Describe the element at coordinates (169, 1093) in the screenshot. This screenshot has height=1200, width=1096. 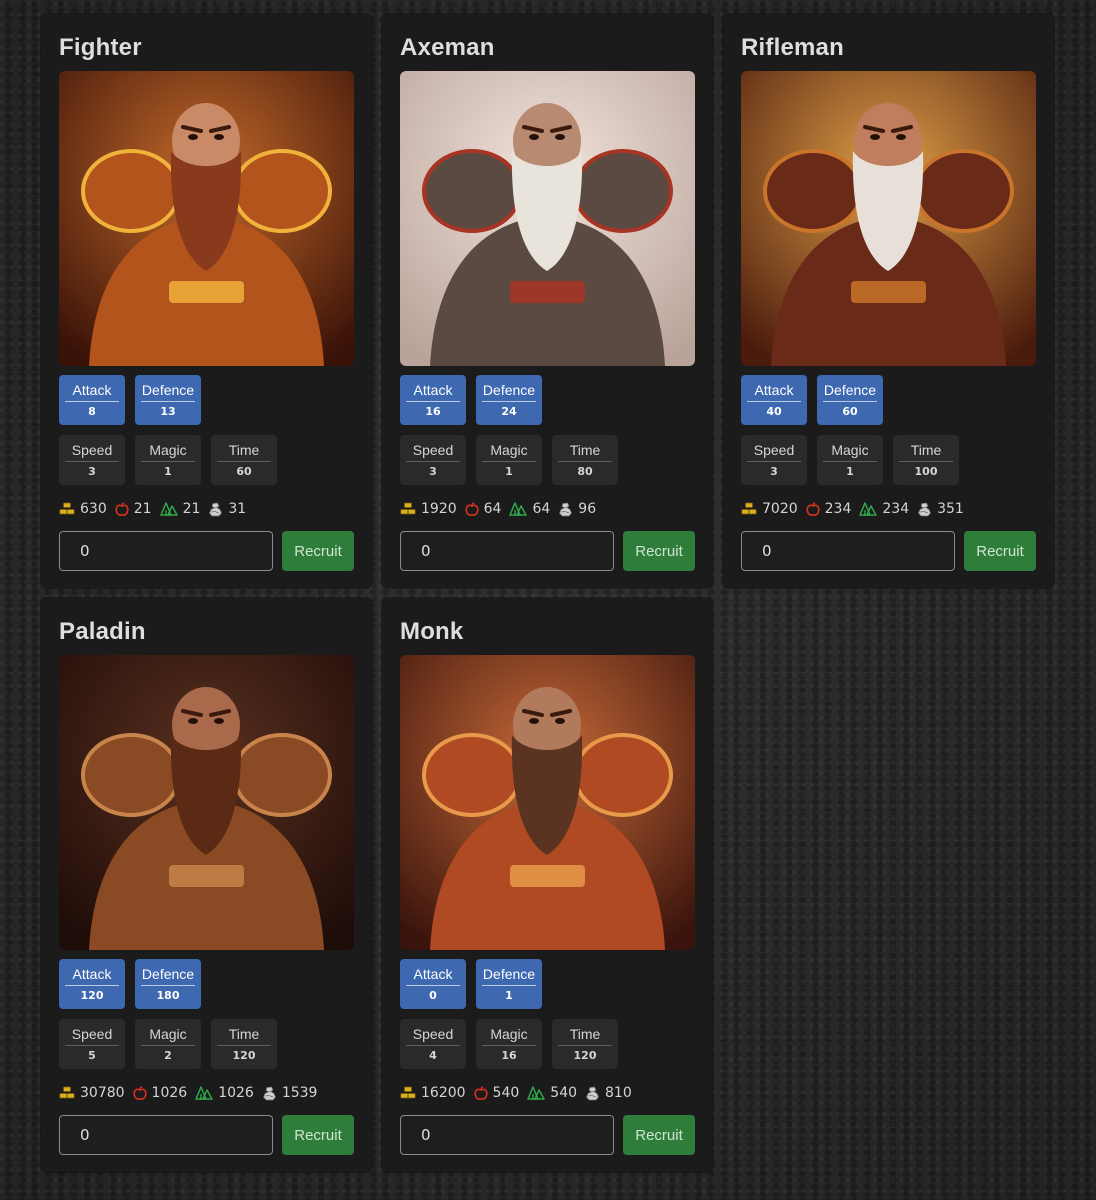
I see `food-cost-value: 1026` at that location.